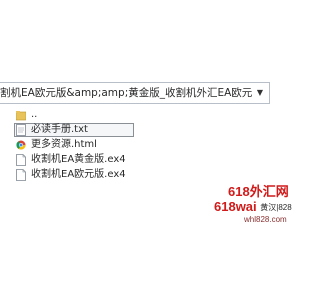 The width and height of the screenshot is (320, 300). I want to click on list-item-label: 收割机EA黄金版.ex4, so click(78, 159).